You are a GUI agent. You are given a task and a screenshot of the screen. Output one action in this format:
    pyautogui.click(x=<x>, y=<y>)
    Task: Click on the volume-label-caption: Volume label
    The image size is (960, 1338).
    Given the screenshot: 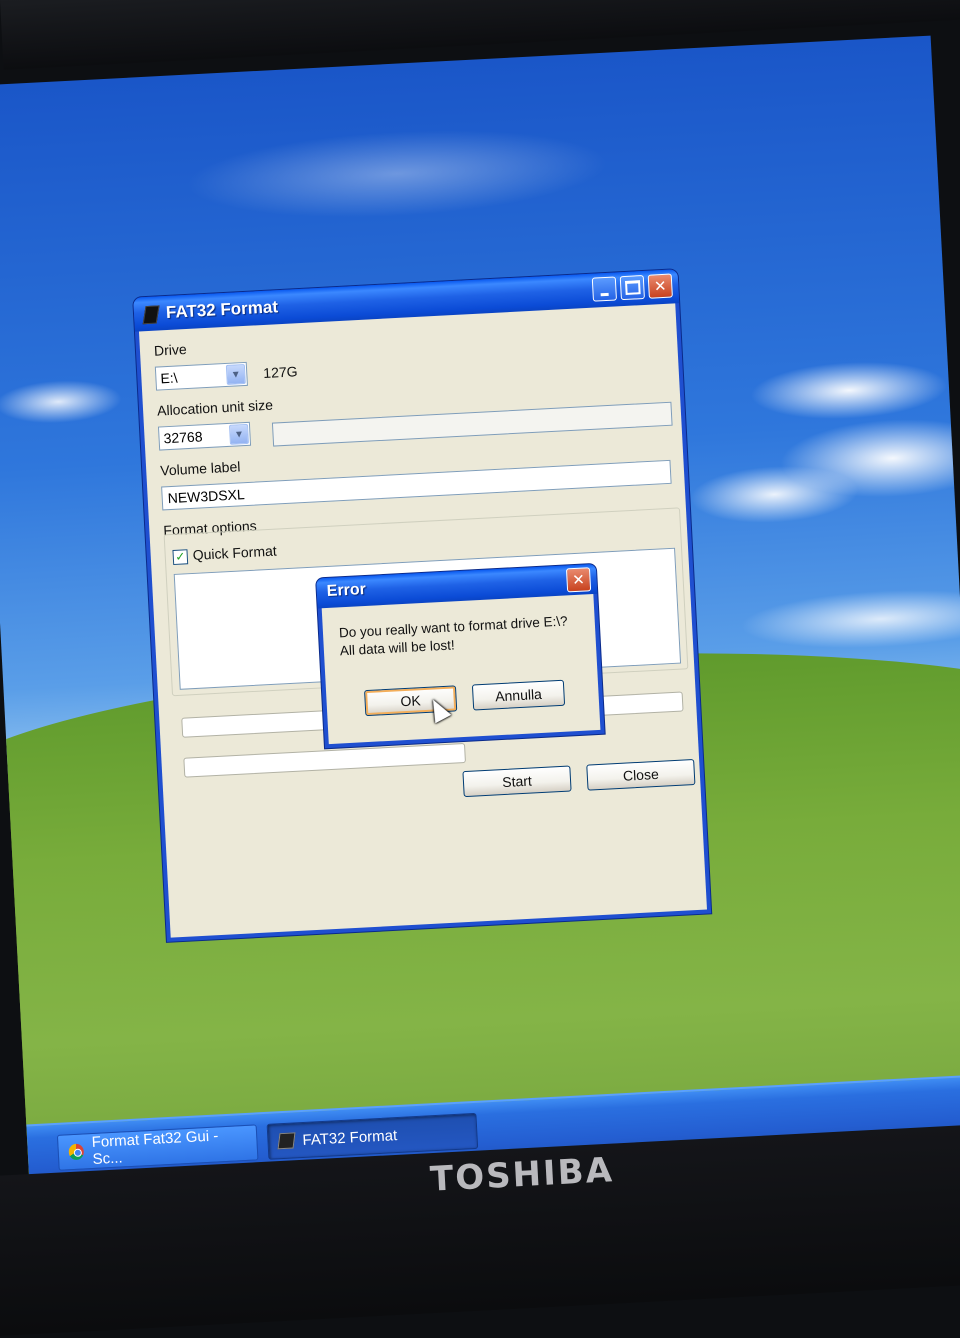 What is the action you would take?
    pyautogui.click(x=200, y=468)
    